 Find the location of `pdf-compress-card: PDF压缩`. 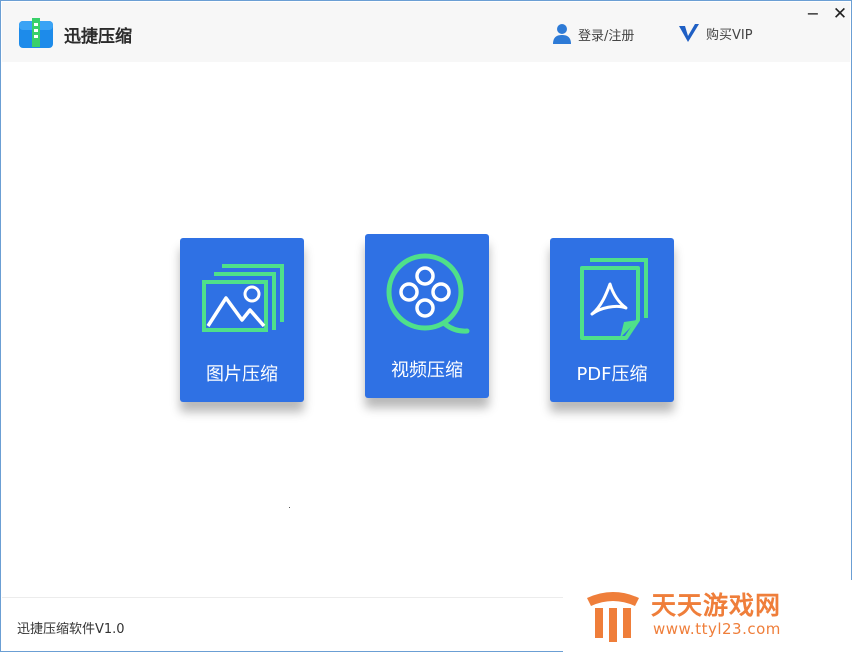

pdf-compress-card: PDF压缩 is located at coordinates (612, 320).